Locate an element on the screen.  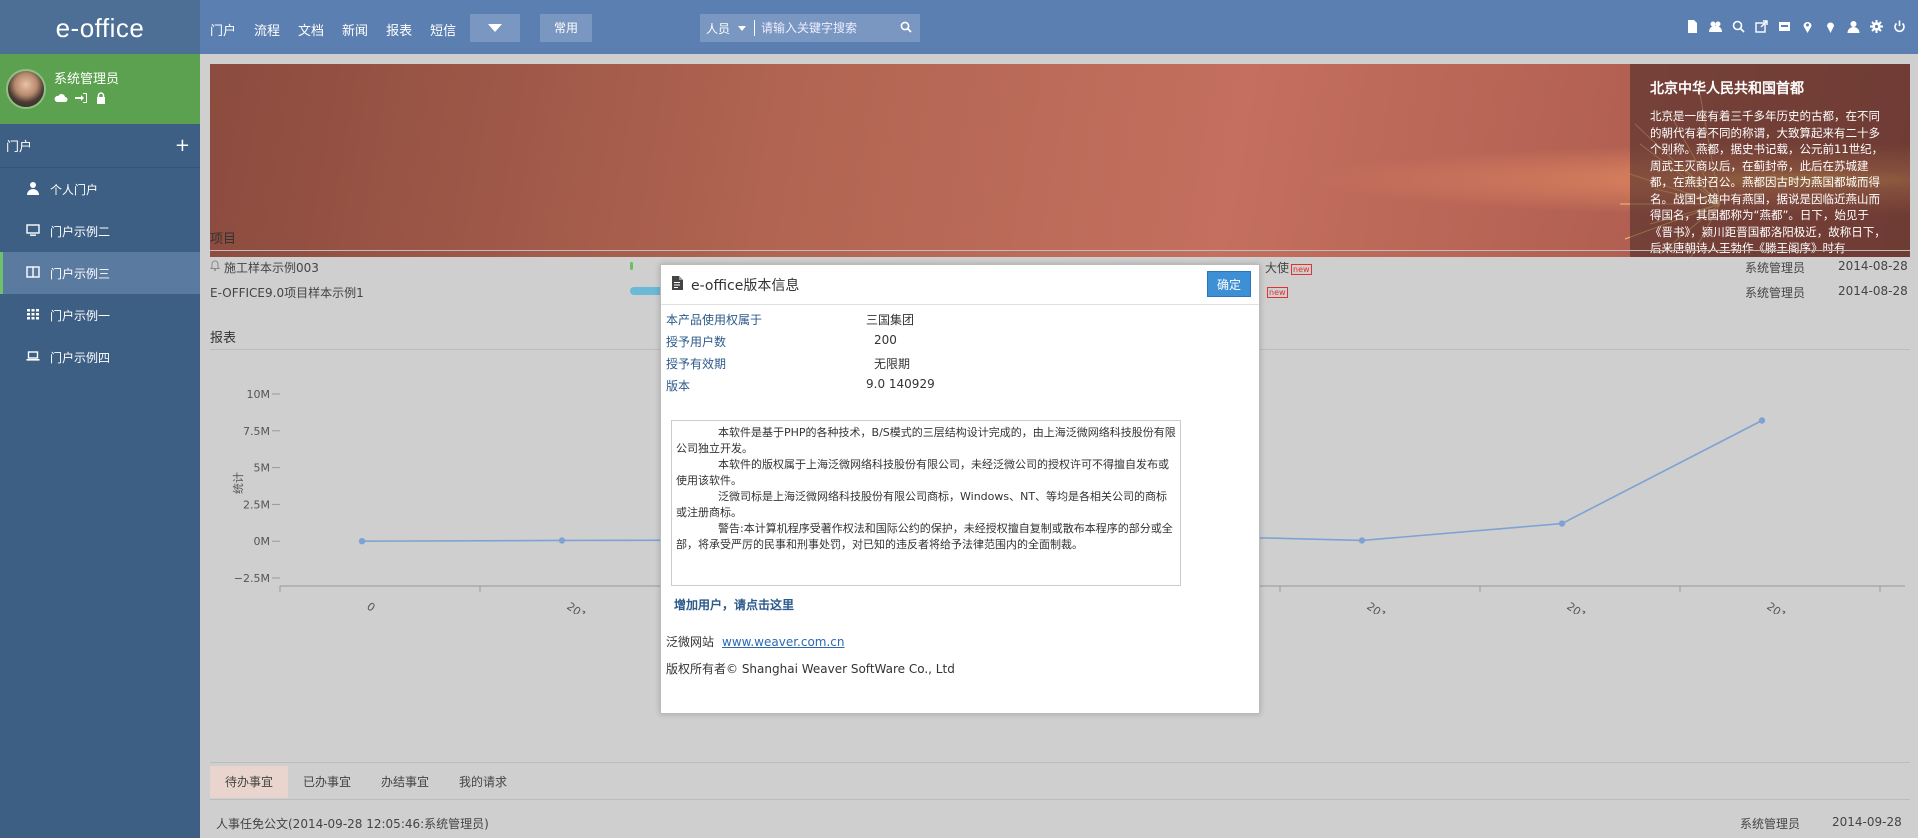
top-navbar: 门户 流程 文档 新闻 报表 短信 常用 人员 is located at coordinates (1059, 27).